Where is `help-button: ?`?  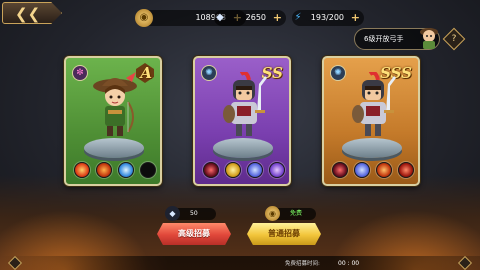
help-button: ? is located at coordinates (454, 39).